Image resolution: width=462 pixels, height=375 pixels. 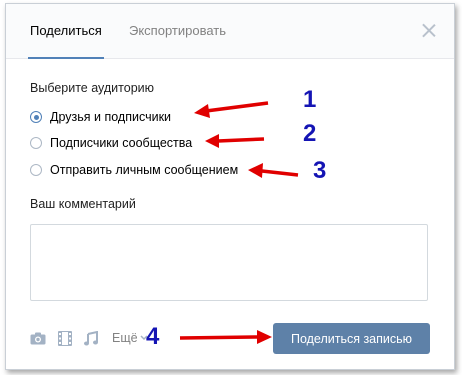 What do you see at coordinates (66, 31) in the screenshot?
I see `tab-share: Поделиться` at bounding box center [66, 31].